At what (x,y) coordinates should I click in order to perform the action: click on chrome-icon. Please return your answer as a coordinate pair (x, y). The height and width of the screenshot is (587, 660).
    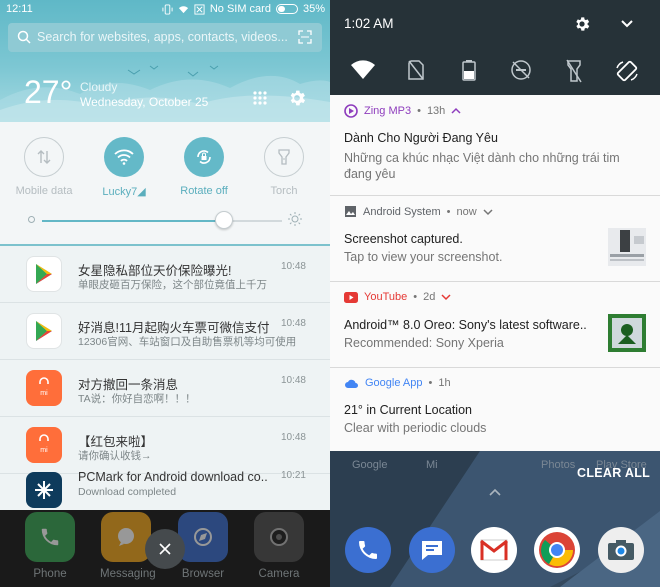
    Looking at the image, I should click on (557, 550).